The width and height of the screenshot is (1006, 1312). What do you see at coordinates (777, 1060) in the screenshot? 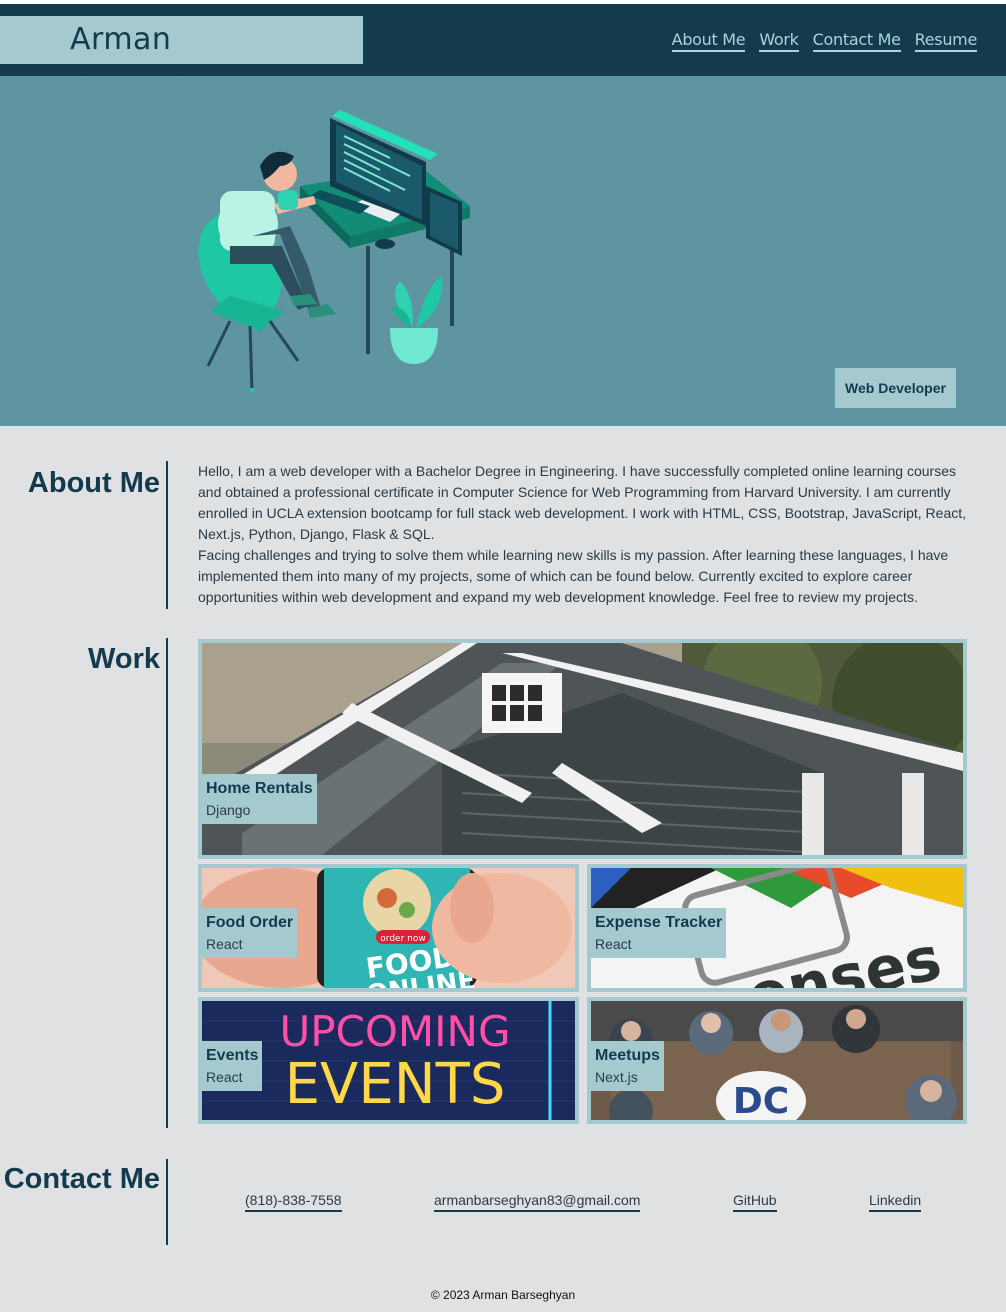
I see `project-card-meetups: DC Meetups Next.js` at bounding box center [777, 1060].